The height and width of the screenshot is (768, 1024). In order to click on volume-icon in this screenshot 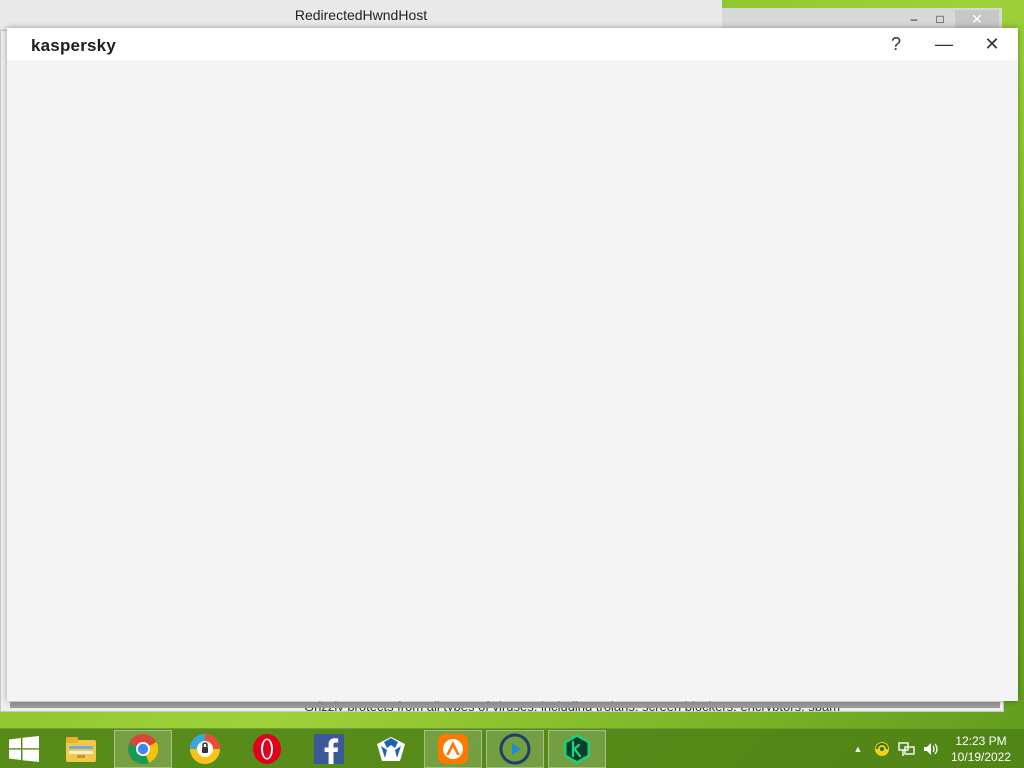, I will do `click(931, 749)`.